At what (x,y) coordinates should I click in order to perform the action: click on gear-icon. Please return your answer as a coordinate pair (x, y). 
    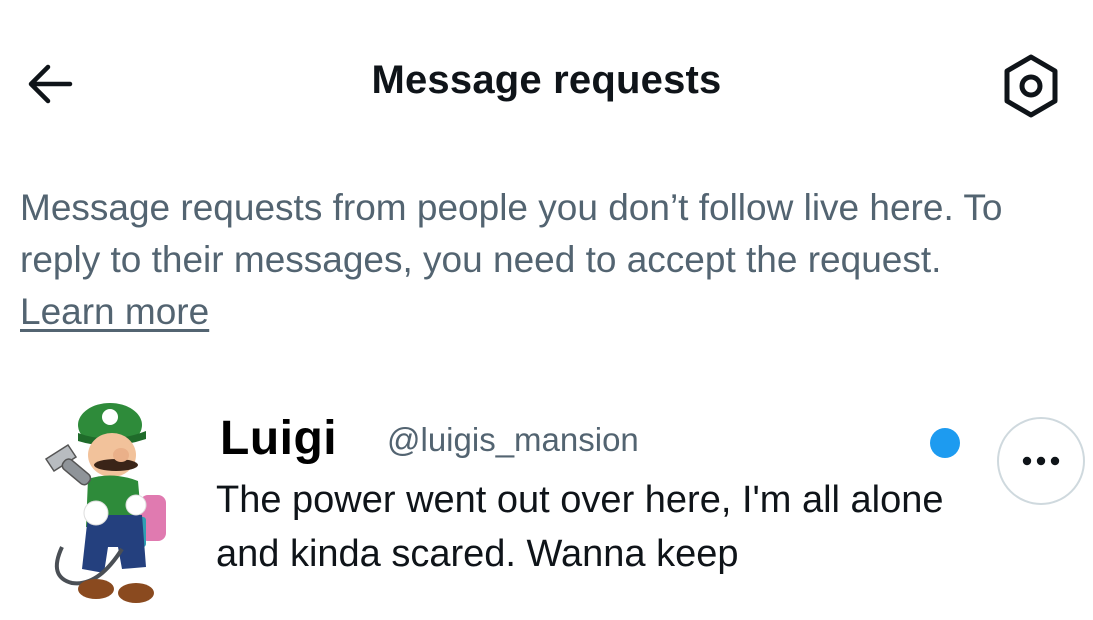
    Looking at the image, I should click on (1031, 86).